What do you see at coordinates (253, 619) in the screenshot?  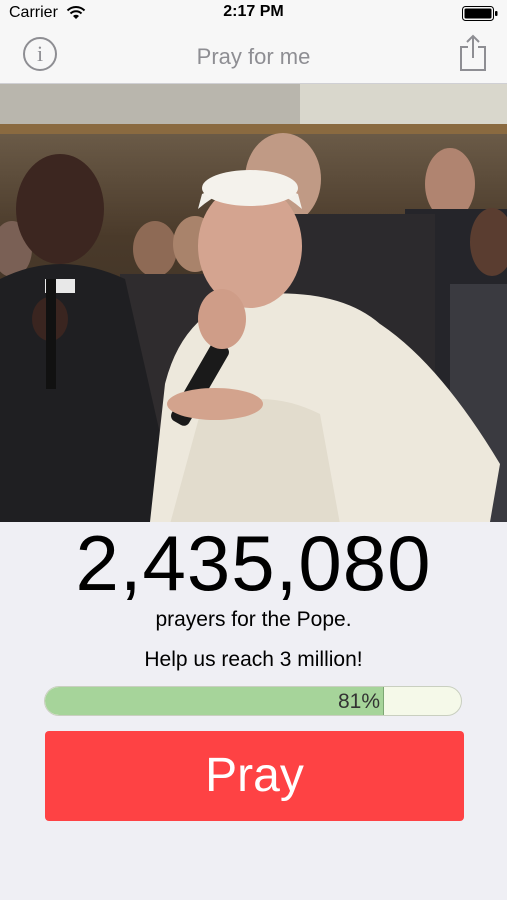 I see `prayers-caption: prayers for the Pope.` at bounding box center [253, 619].